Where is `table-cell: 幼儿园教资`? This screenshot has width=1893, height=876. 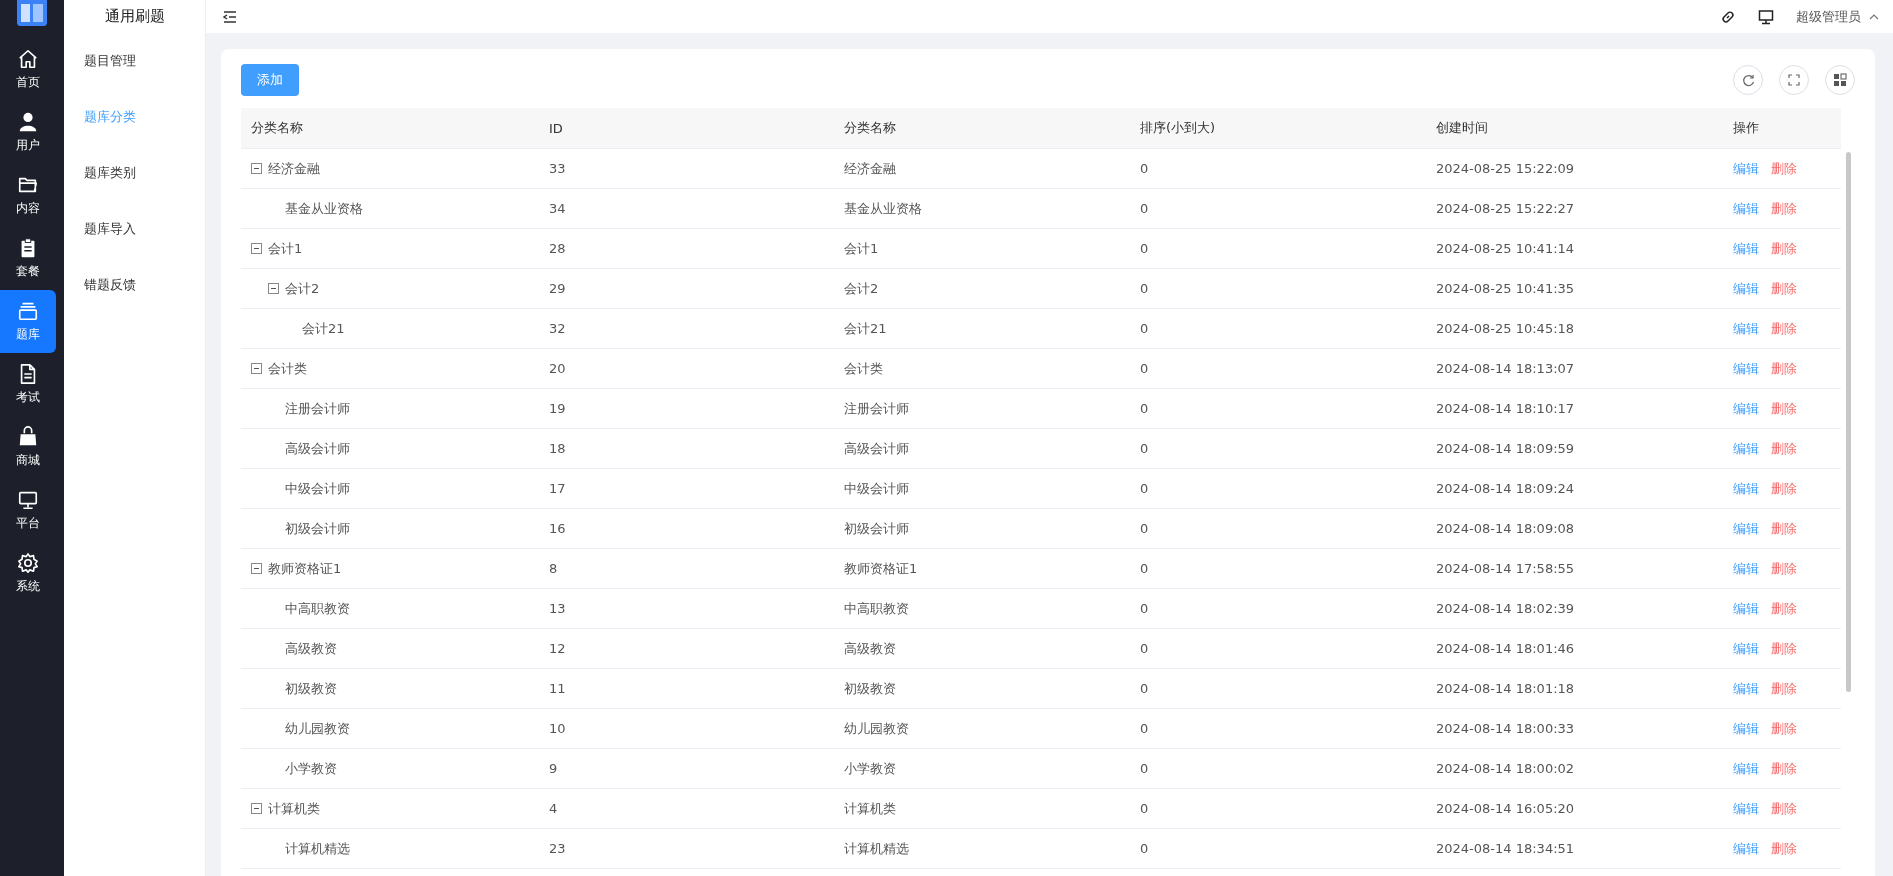 table-cell: 幼儿园教资 is located at coordinates (982, 729).